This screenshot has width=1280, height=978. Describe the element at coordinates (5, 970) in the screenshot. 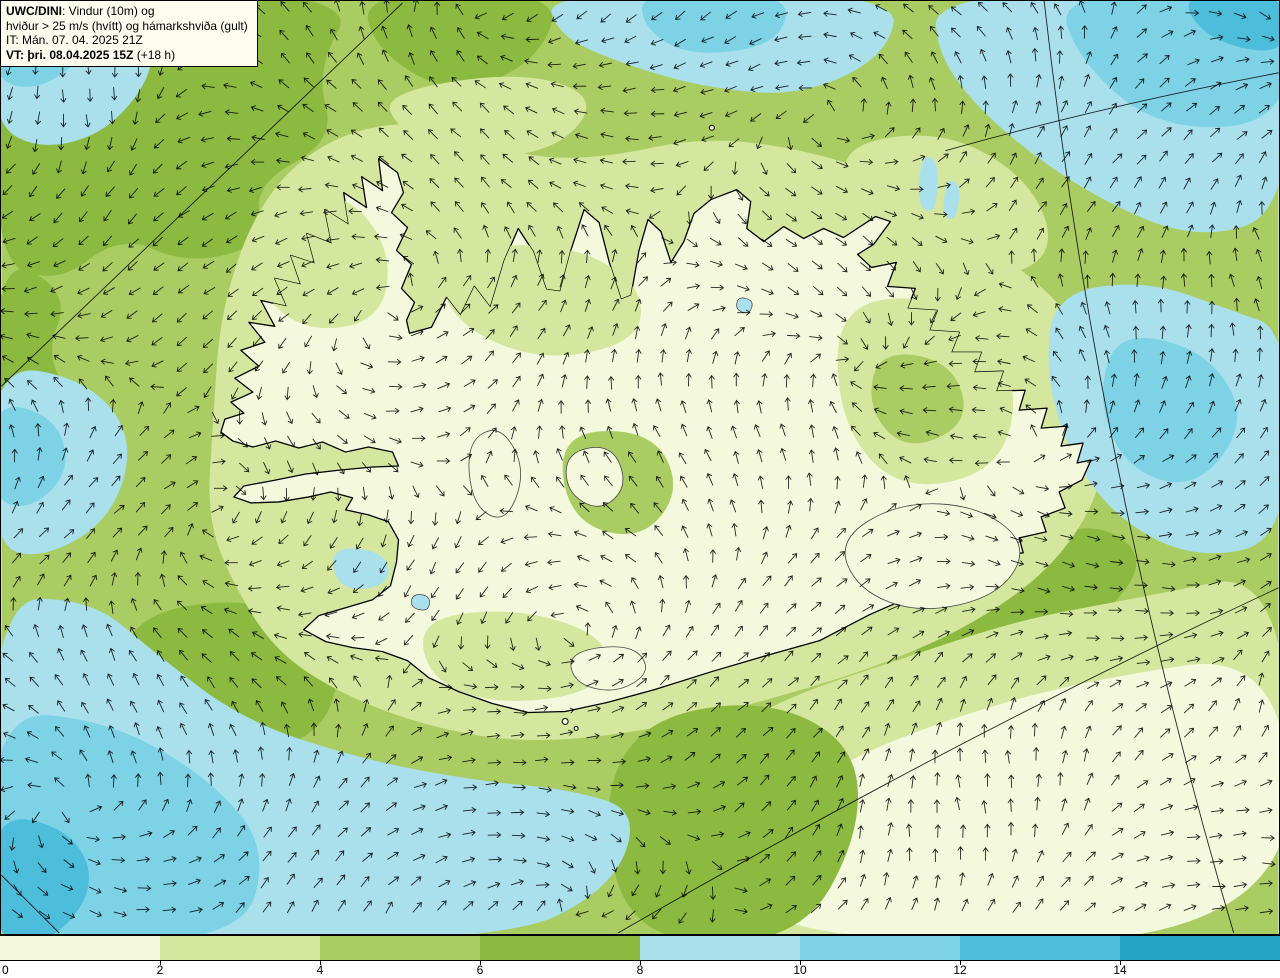

I see `legend-tick-label: 0` at that location.